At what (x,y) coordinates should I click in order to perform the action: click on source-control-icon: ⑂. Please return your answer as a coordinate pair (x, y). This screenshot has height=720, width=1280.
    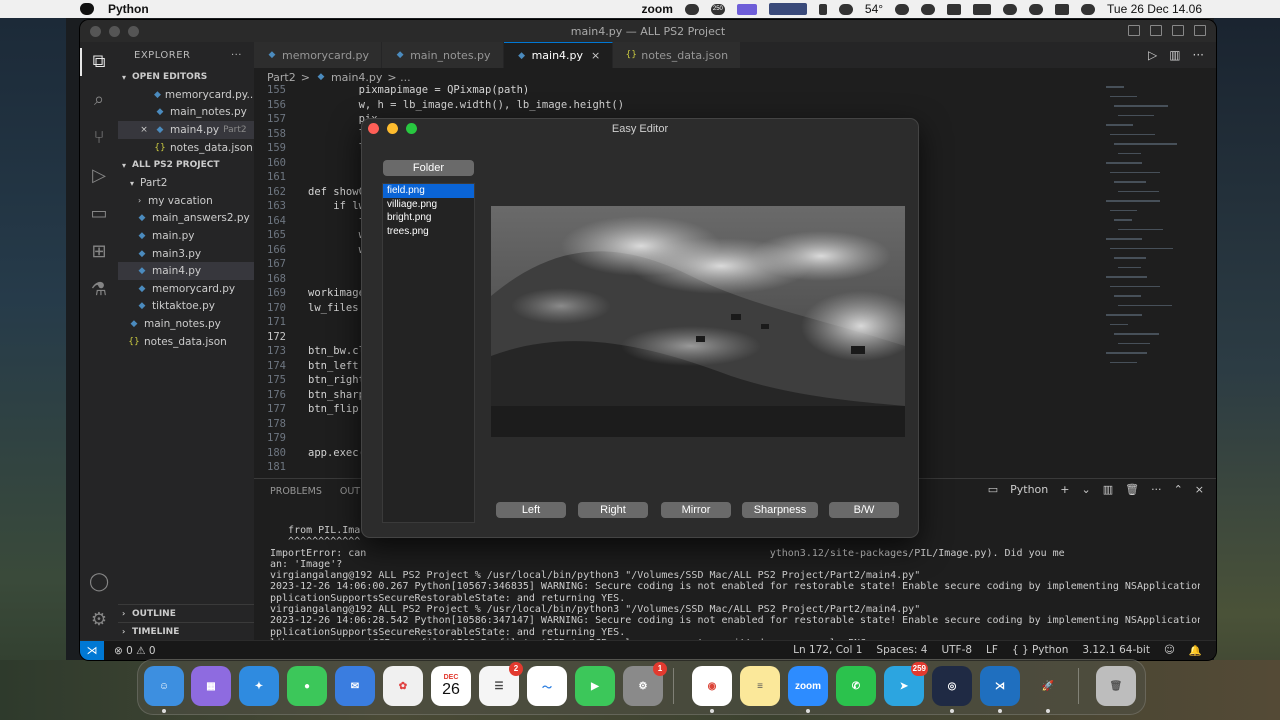
    Looking at the image, I should click on (99, 138).